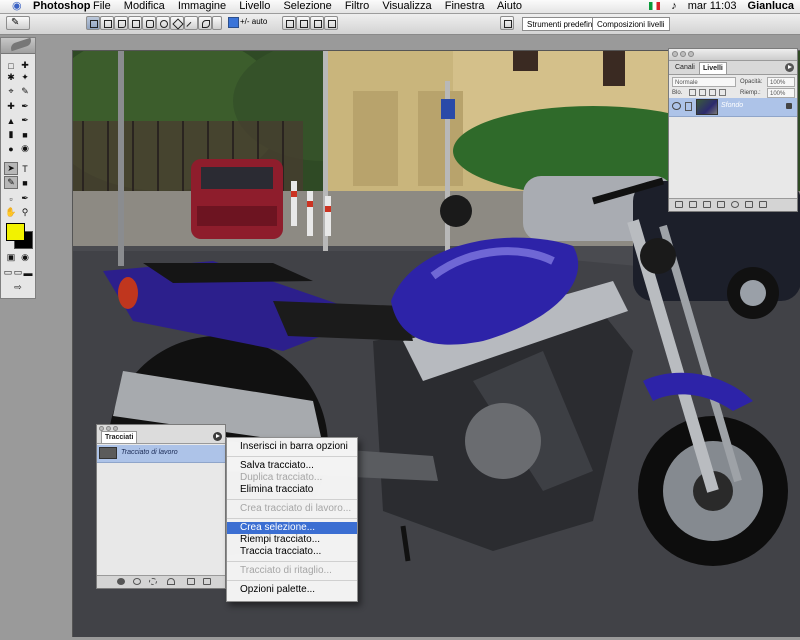 This screenshot has height=640, width=800. Describe the element at coordinates (733, 107) in the screenshot. I see `layer-row: Sfondo` at that location.